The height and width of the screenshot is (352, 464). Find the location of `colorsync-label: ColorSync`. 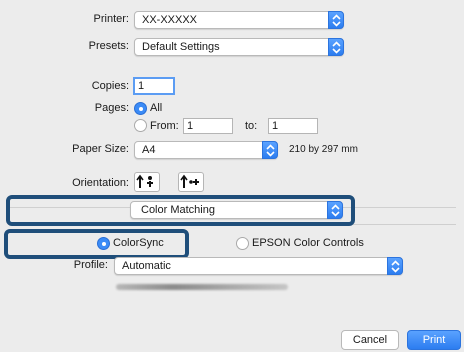

colorsync-label: ColorSync is located at coordinates (138, 243).